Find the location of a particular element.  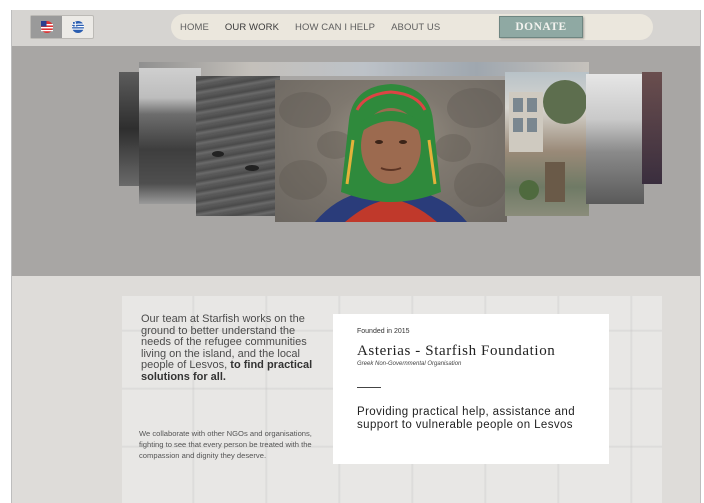

greece-flag-icon is located at coordinates (77, 27).